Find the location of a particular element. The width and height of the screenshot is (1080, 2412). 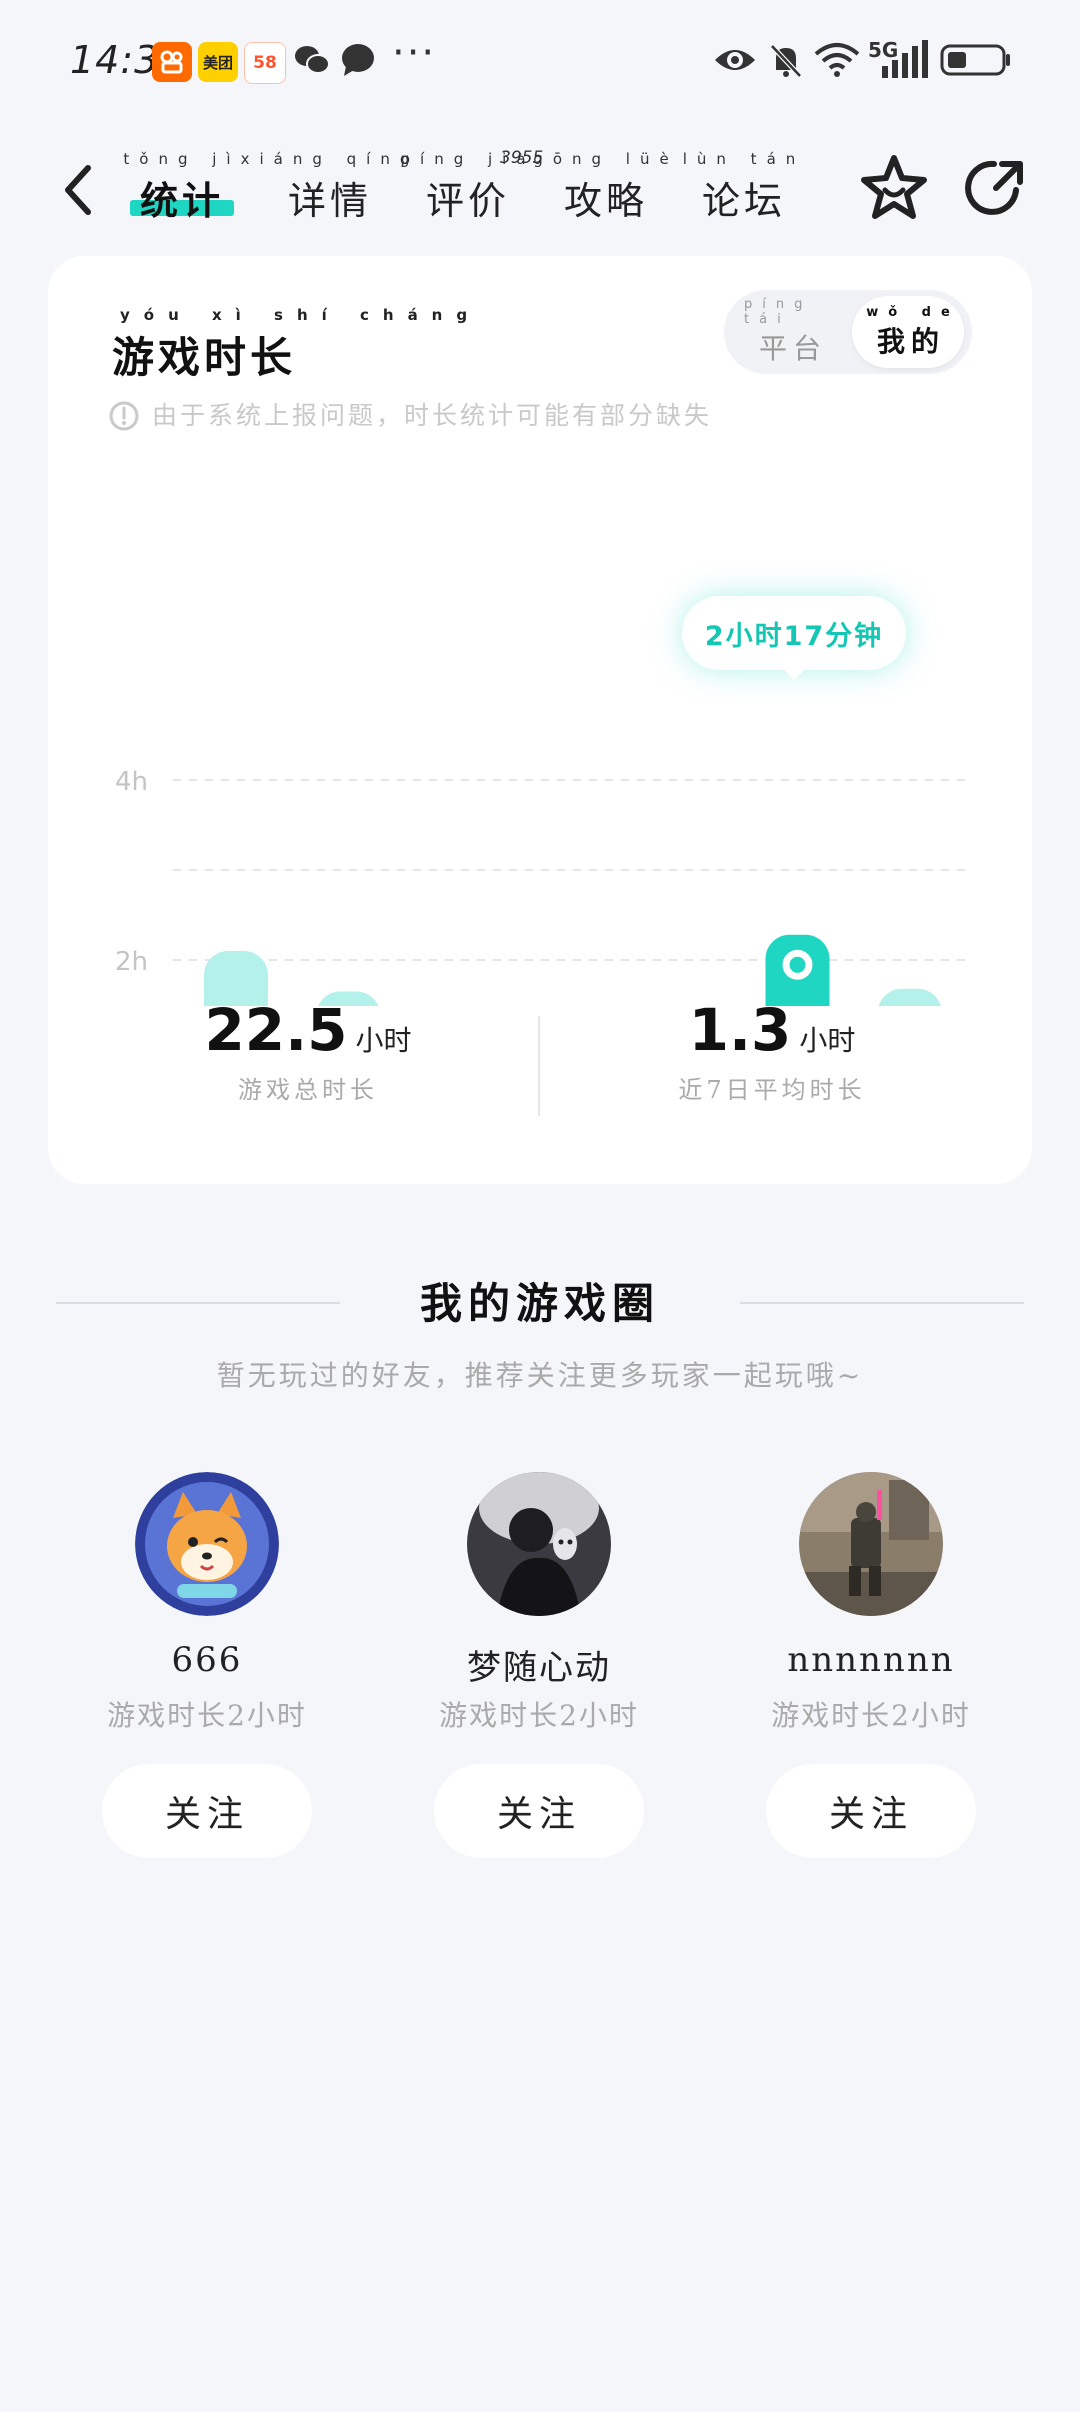

eye-icon is located at coordinates (735, 60).